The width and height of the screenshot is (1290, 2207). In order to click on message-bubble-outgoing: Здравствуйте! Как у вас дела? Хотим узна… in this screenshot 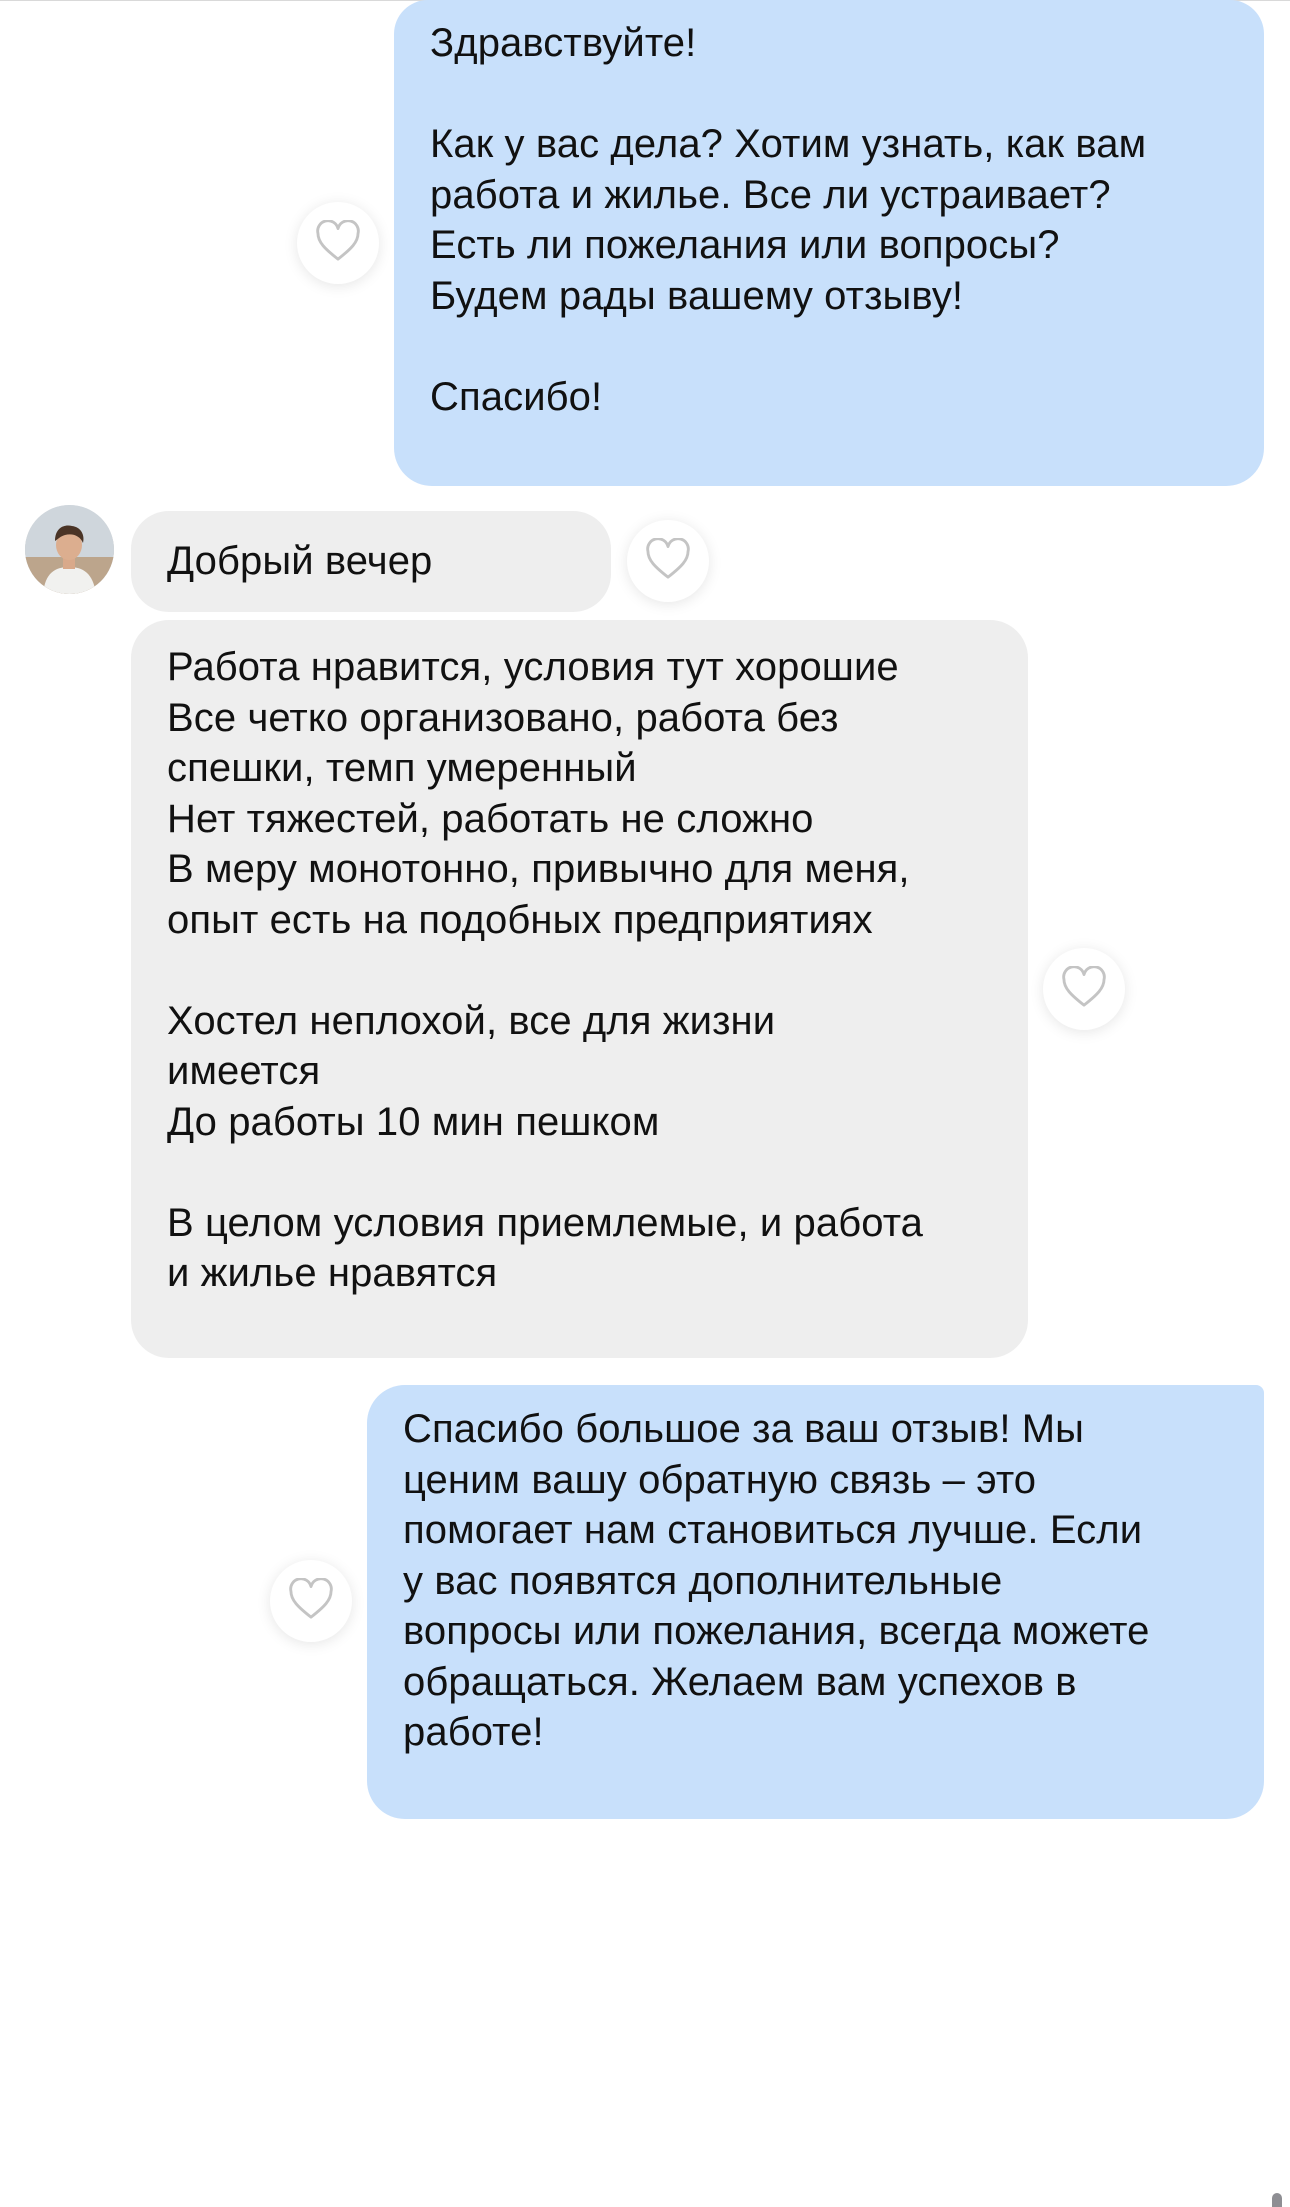, I will do `click(829, 243)`.